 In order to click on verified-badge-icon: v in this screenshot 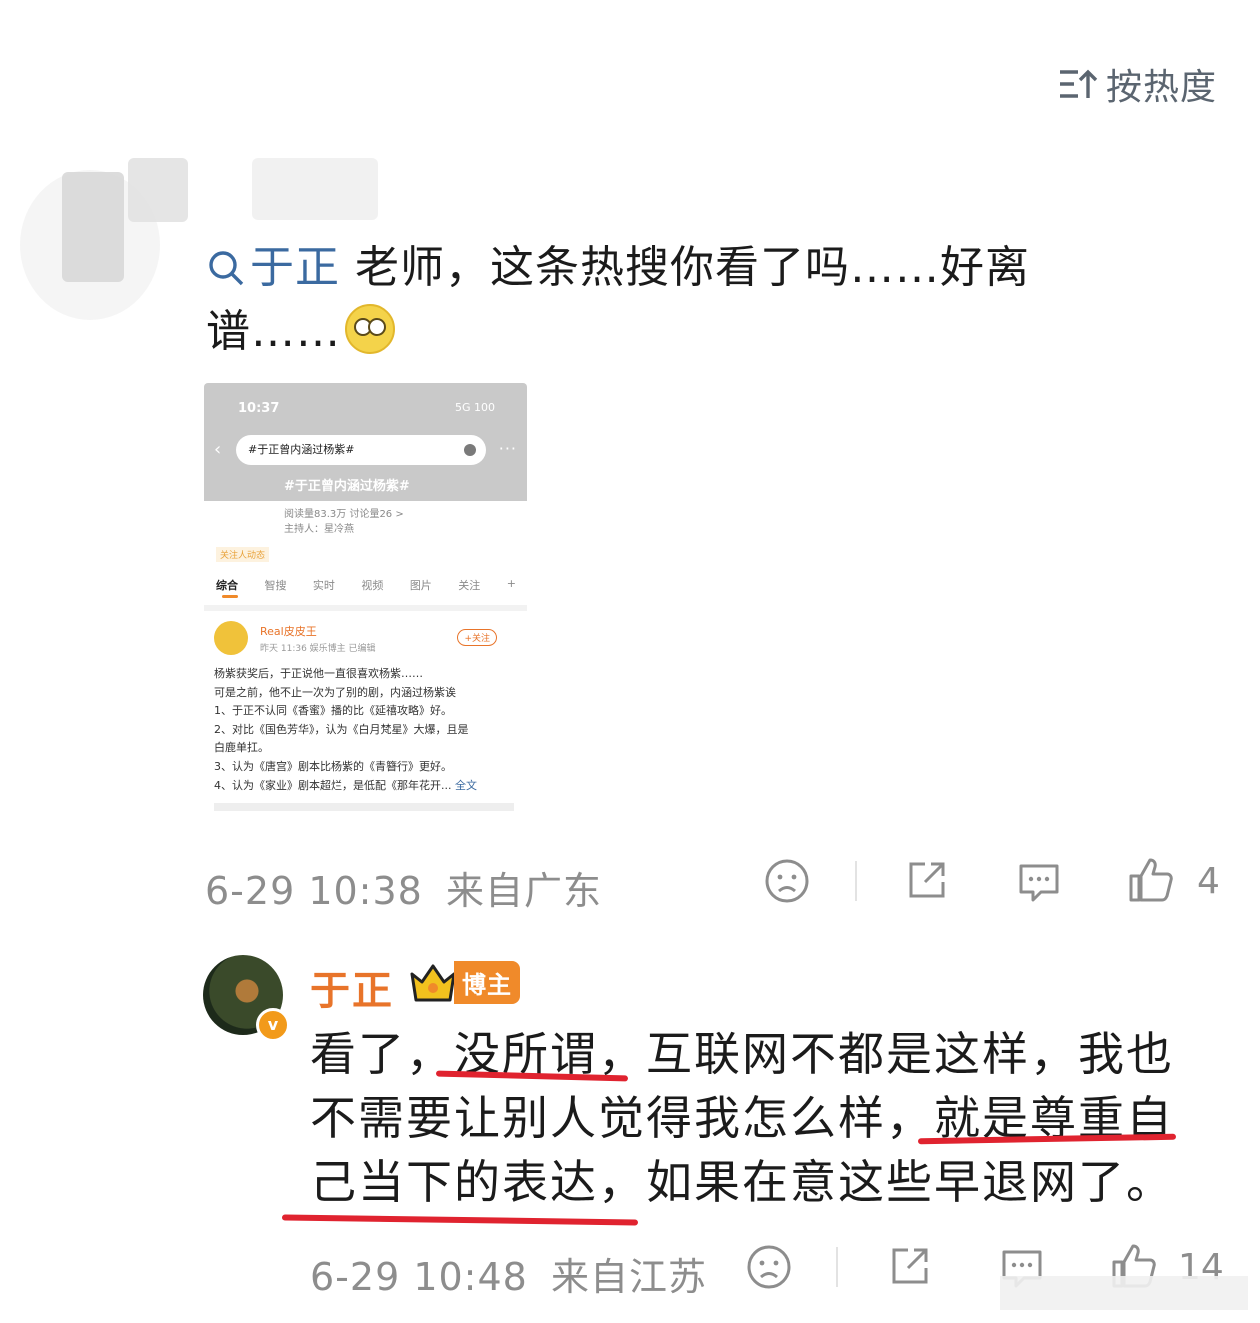, I will do `click(273, 1025)`.